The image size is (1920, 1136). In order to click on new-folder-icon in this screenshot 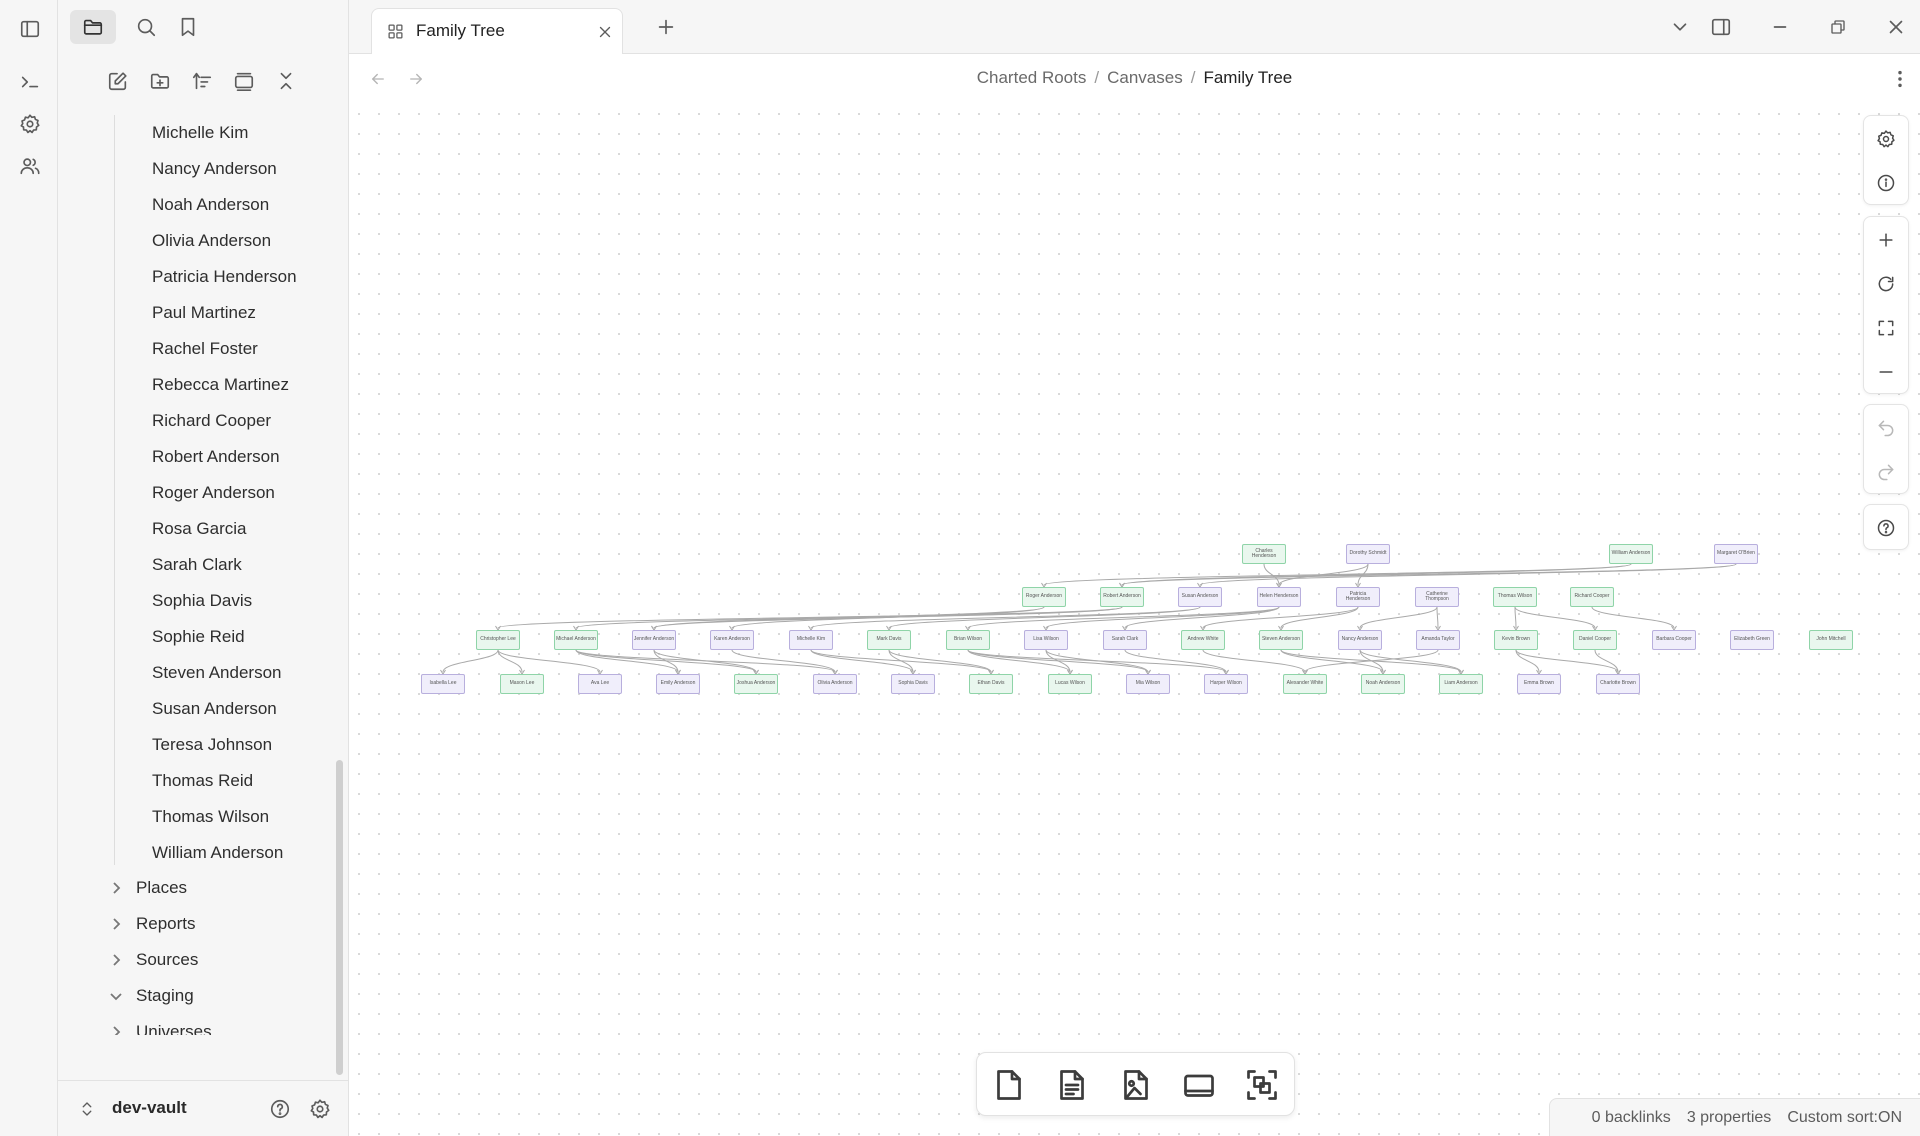, I will do `click(160, 81)`.